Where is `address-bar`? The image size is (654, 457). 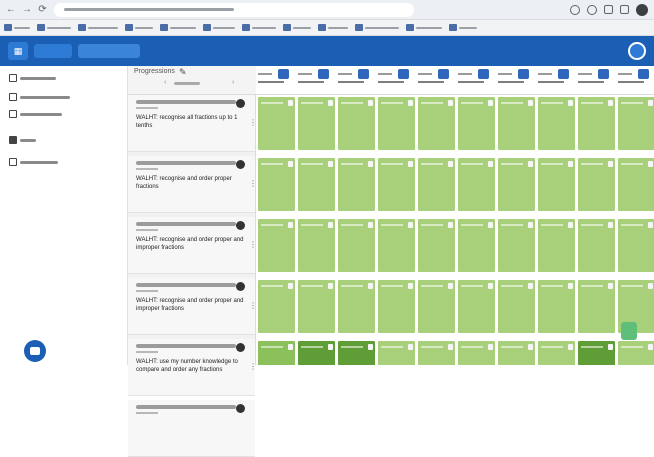
address-bar is located at coordinates (234, 9).